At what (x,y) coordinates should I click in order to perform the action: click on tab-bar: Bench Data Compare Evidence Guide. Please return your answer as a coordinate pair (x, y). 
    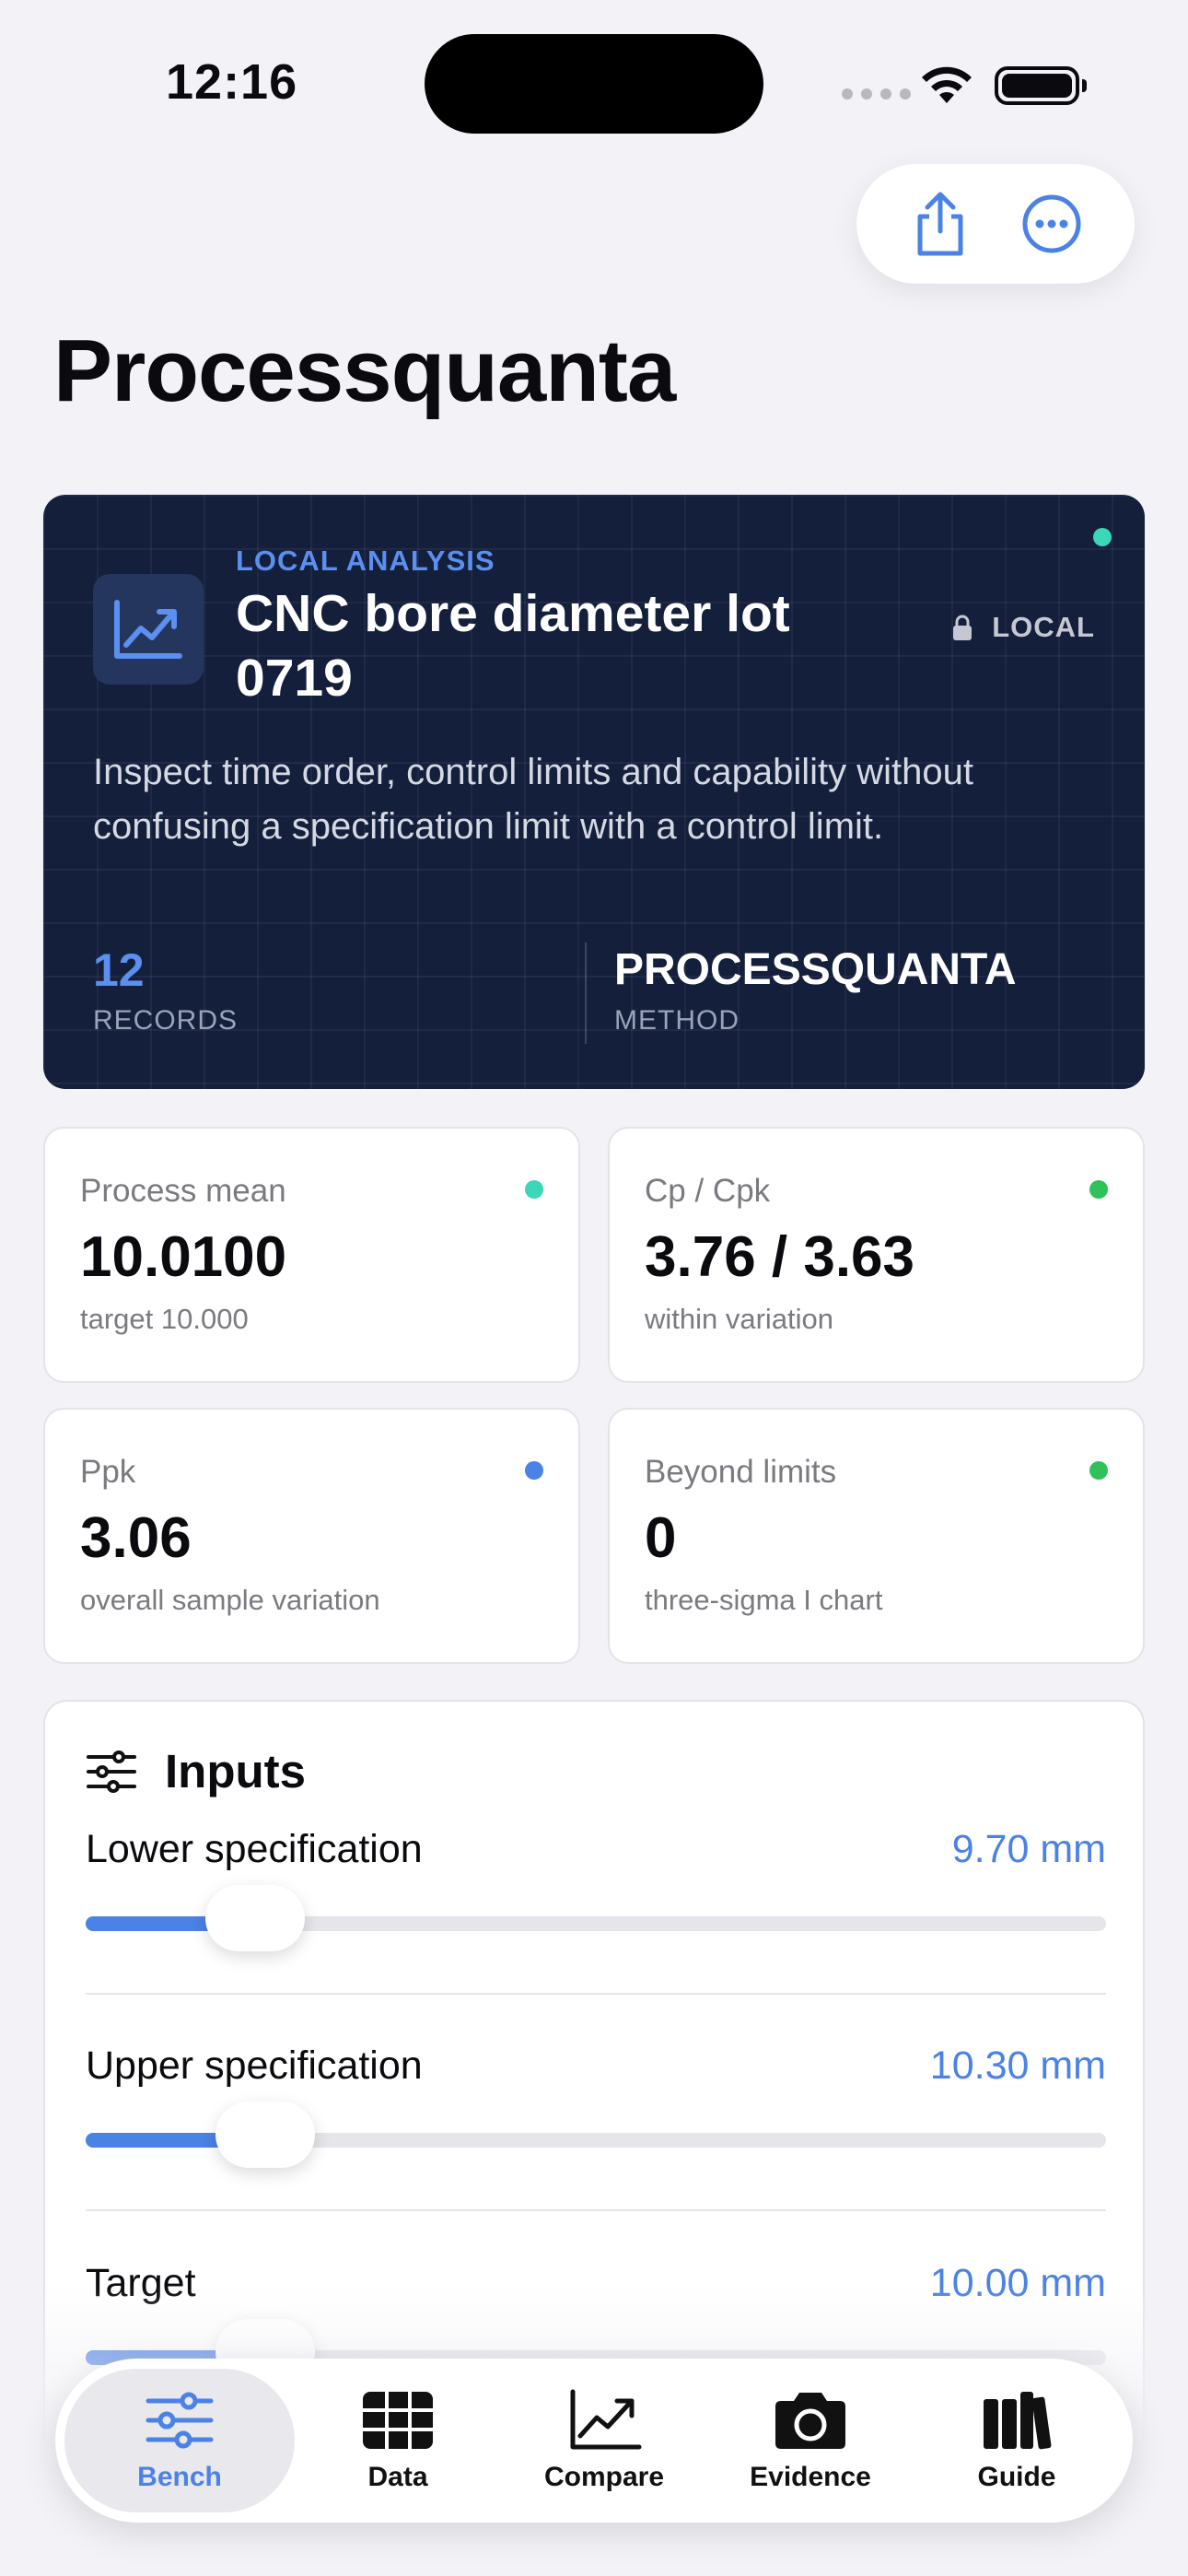
    Looking at the image, I should click on (594, 2441).